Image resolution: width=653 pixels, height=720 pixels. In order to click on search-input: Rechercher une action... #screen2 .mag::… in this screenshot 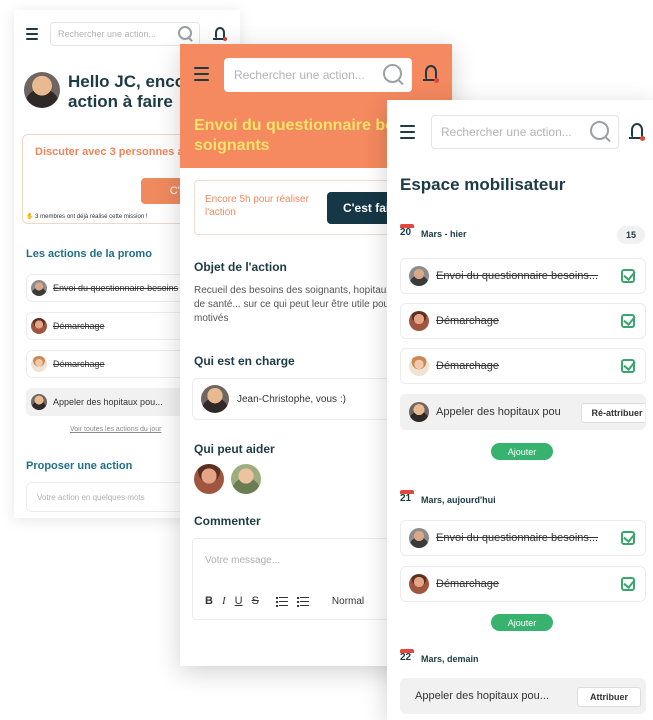, I will do `click(318, 75)`.